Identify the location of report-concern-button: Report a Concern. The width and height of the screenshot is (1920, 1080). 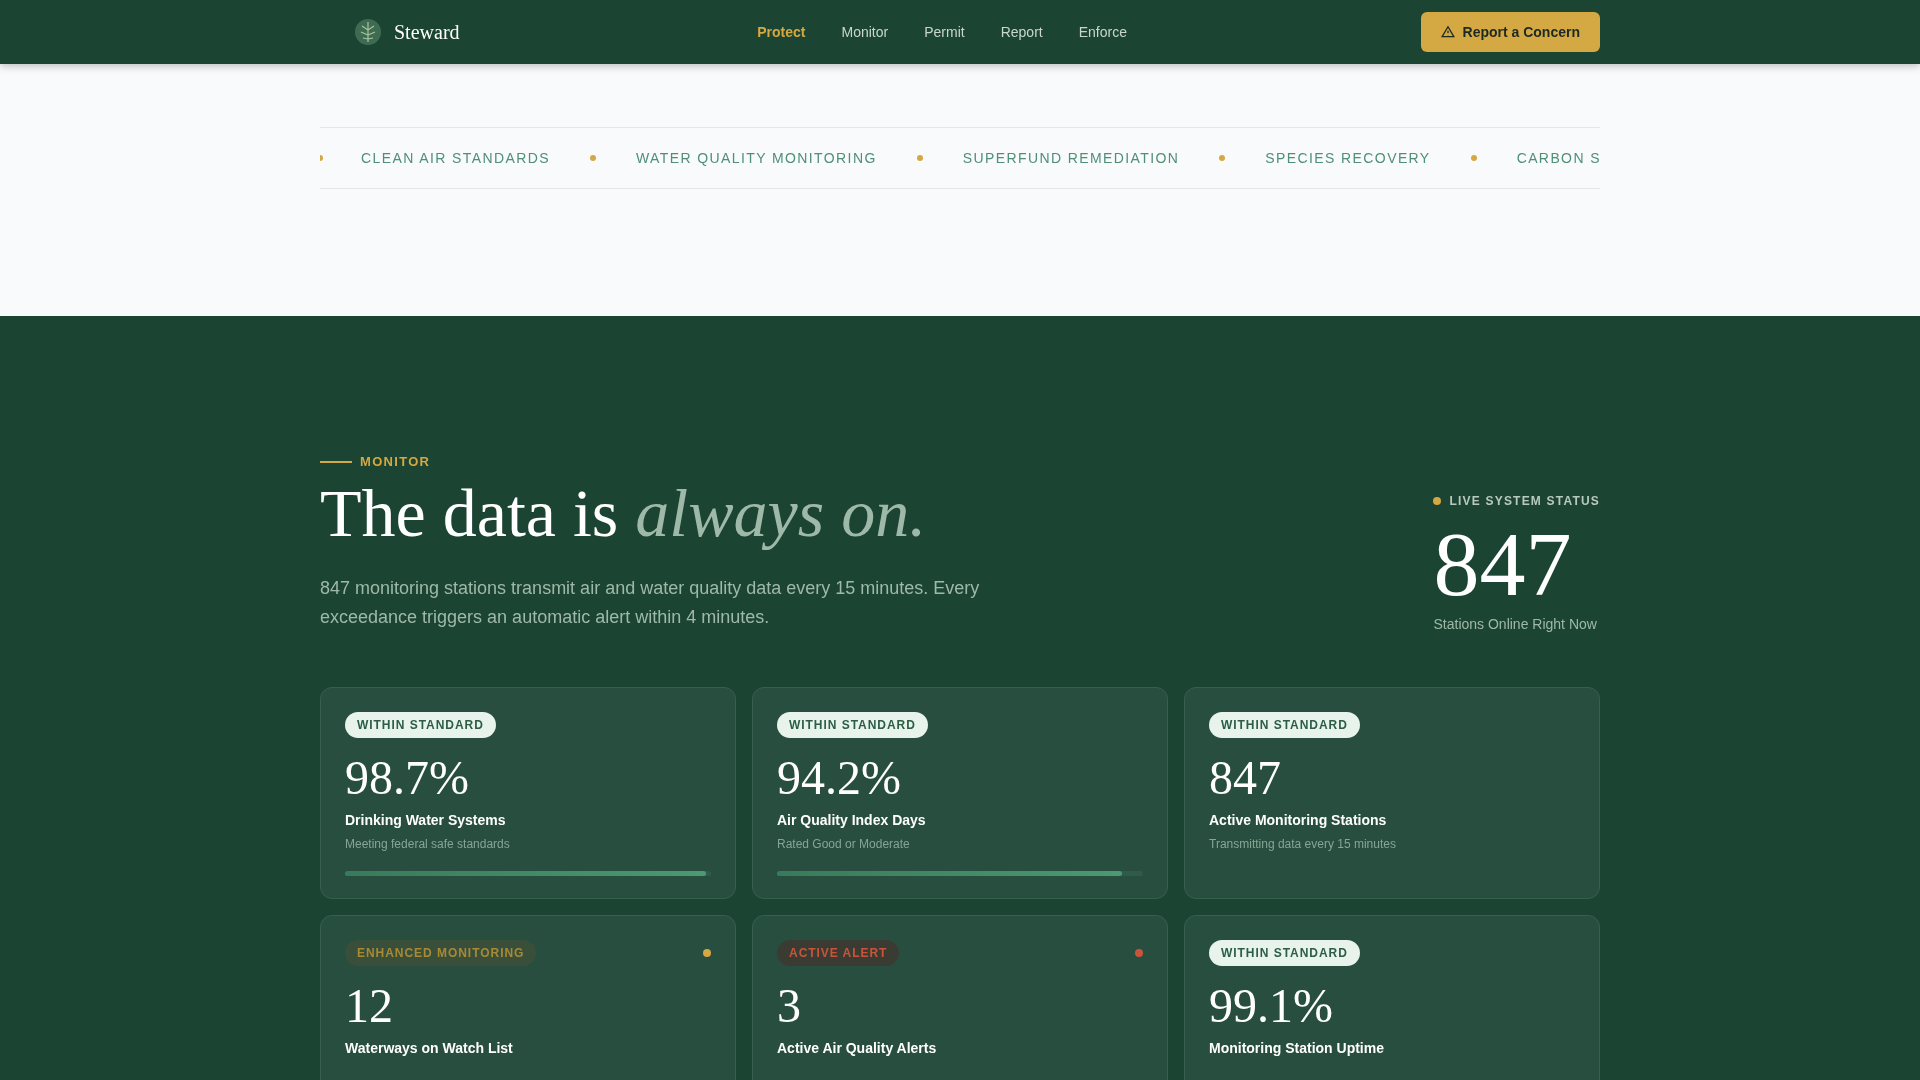
(1510, 32).